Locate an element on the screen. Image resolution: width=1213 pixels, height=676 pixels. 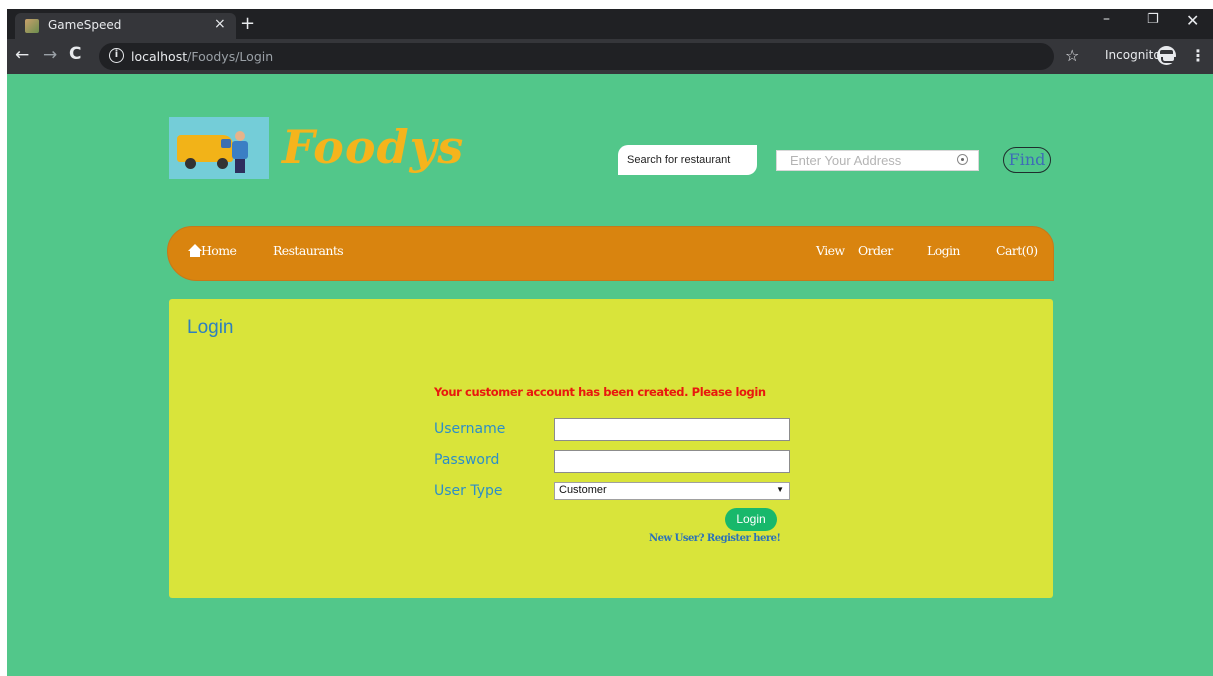
page-title: Login is located at coordinates (210, 327).